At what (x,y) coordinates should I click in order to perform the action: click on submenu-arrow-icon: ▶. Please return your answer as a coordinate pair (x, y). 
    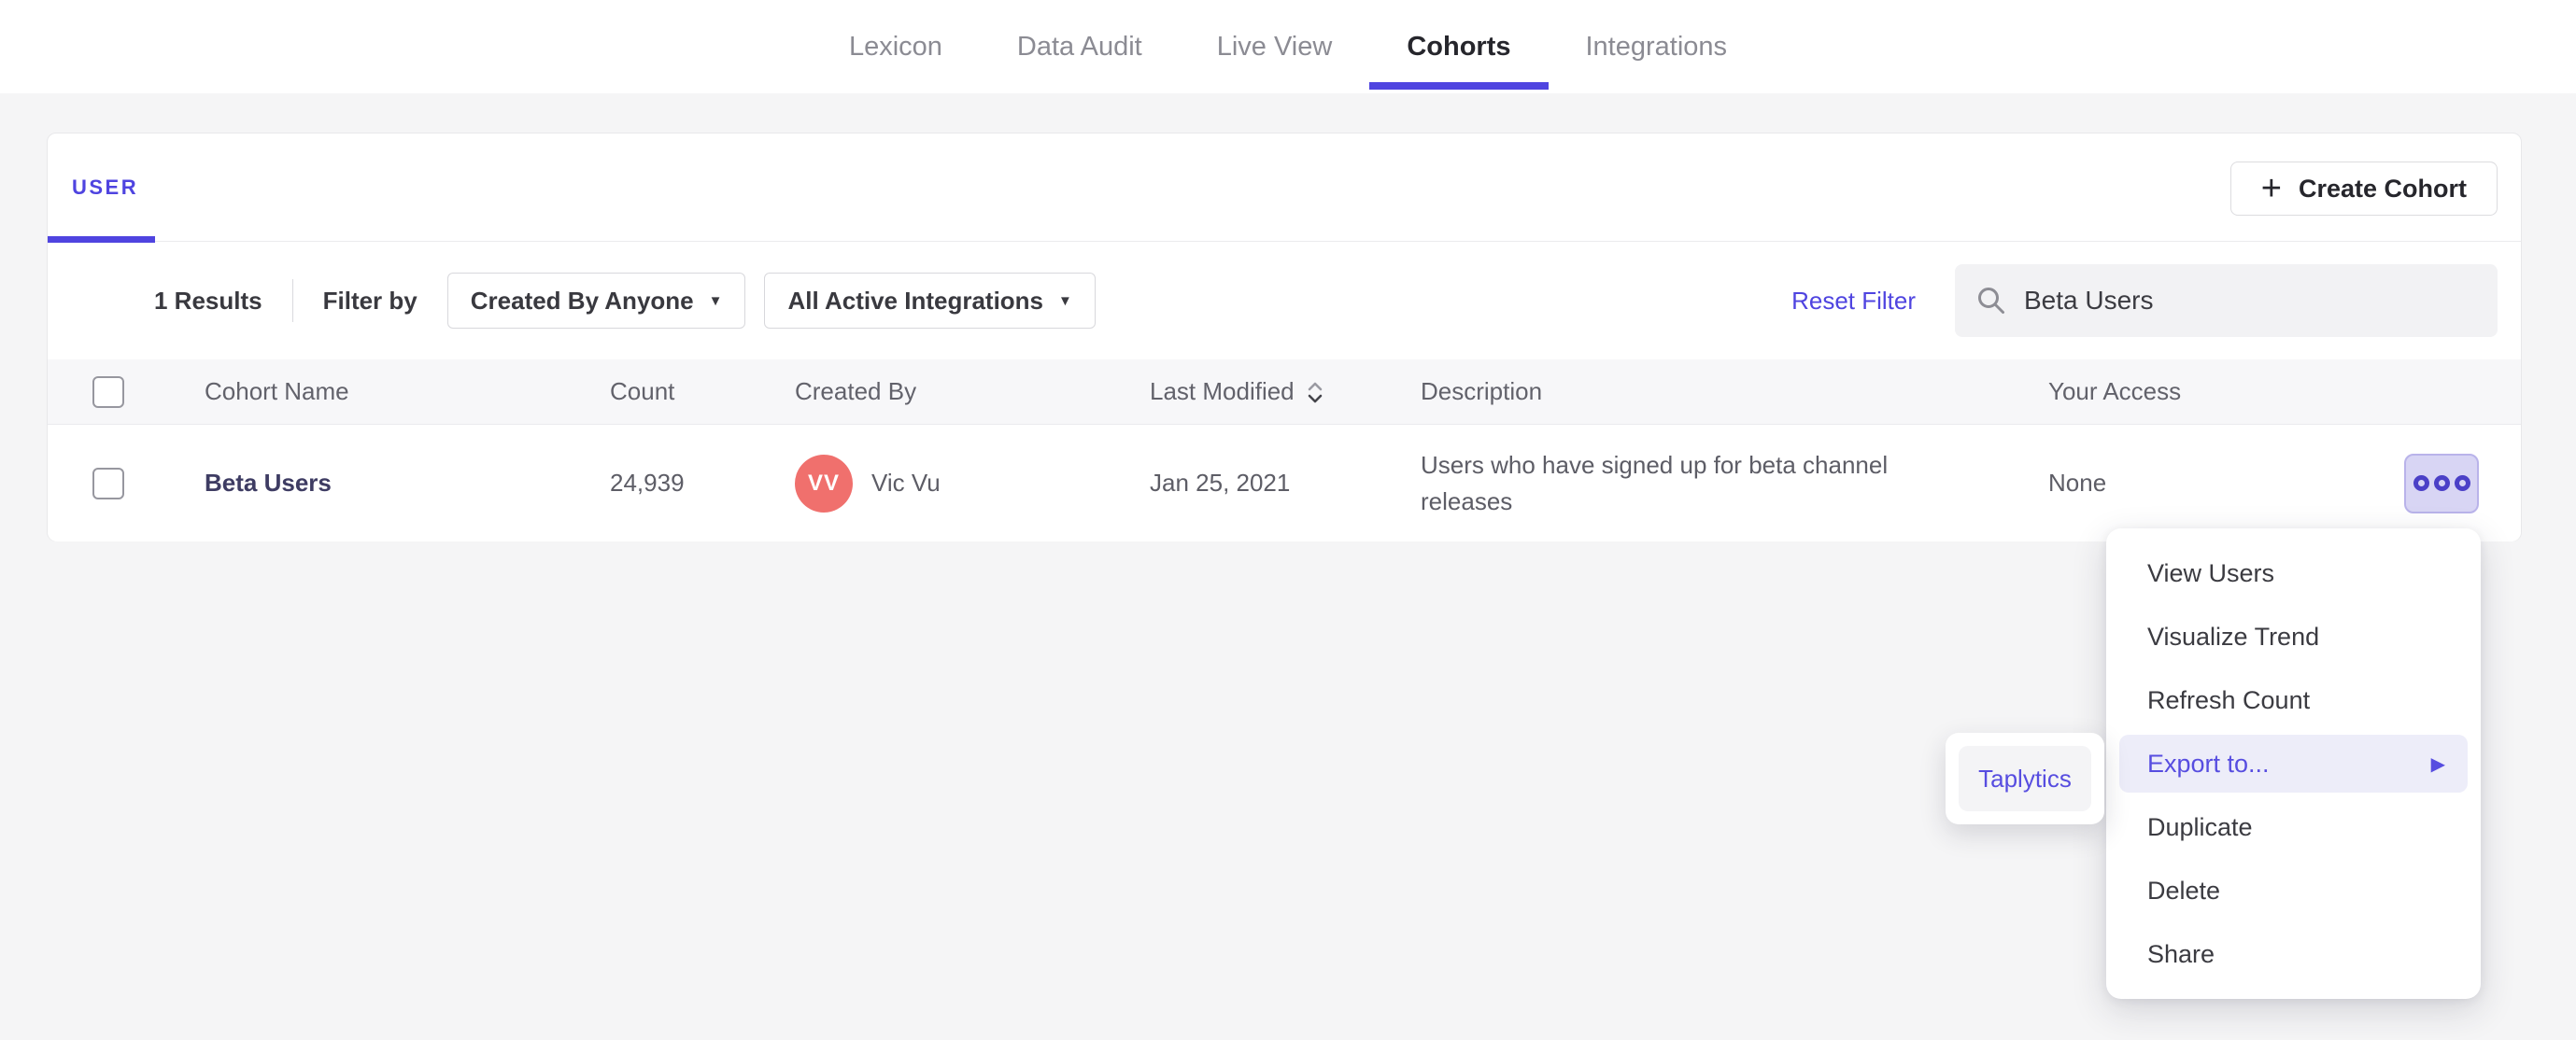
    Looking at the image, I should click on (2437, 764).